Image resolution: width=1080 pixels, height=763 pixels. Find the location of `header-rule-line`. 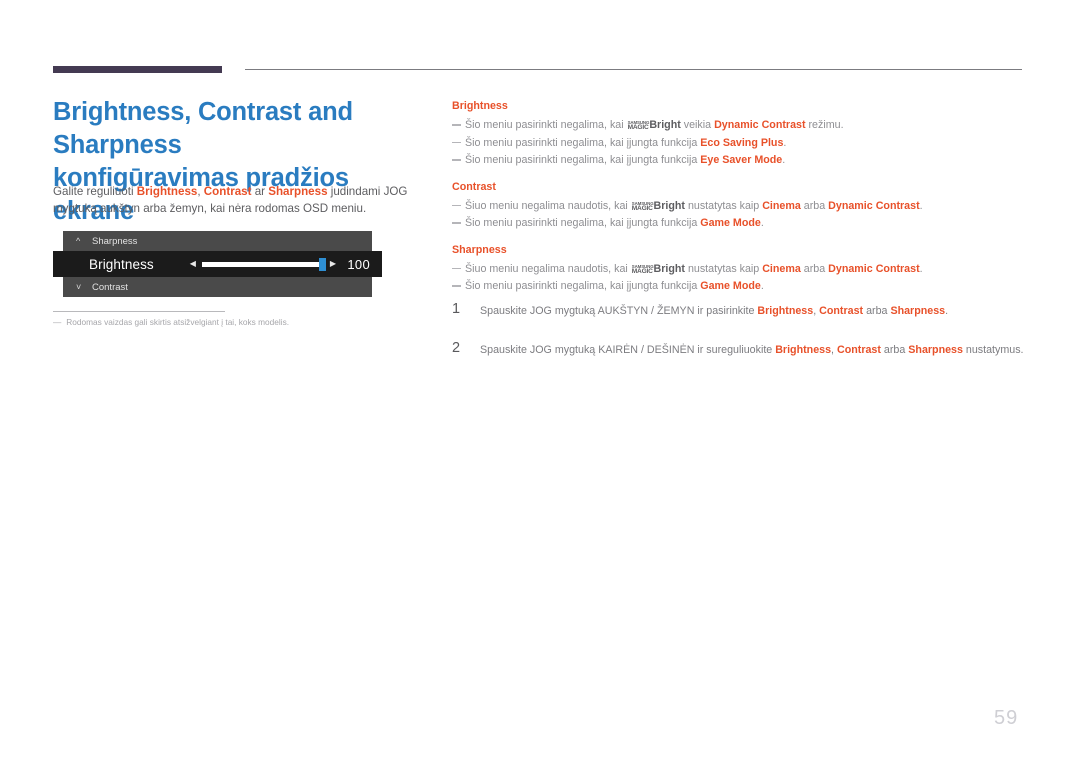

header-rule-line is located at coordinates (633, 69).